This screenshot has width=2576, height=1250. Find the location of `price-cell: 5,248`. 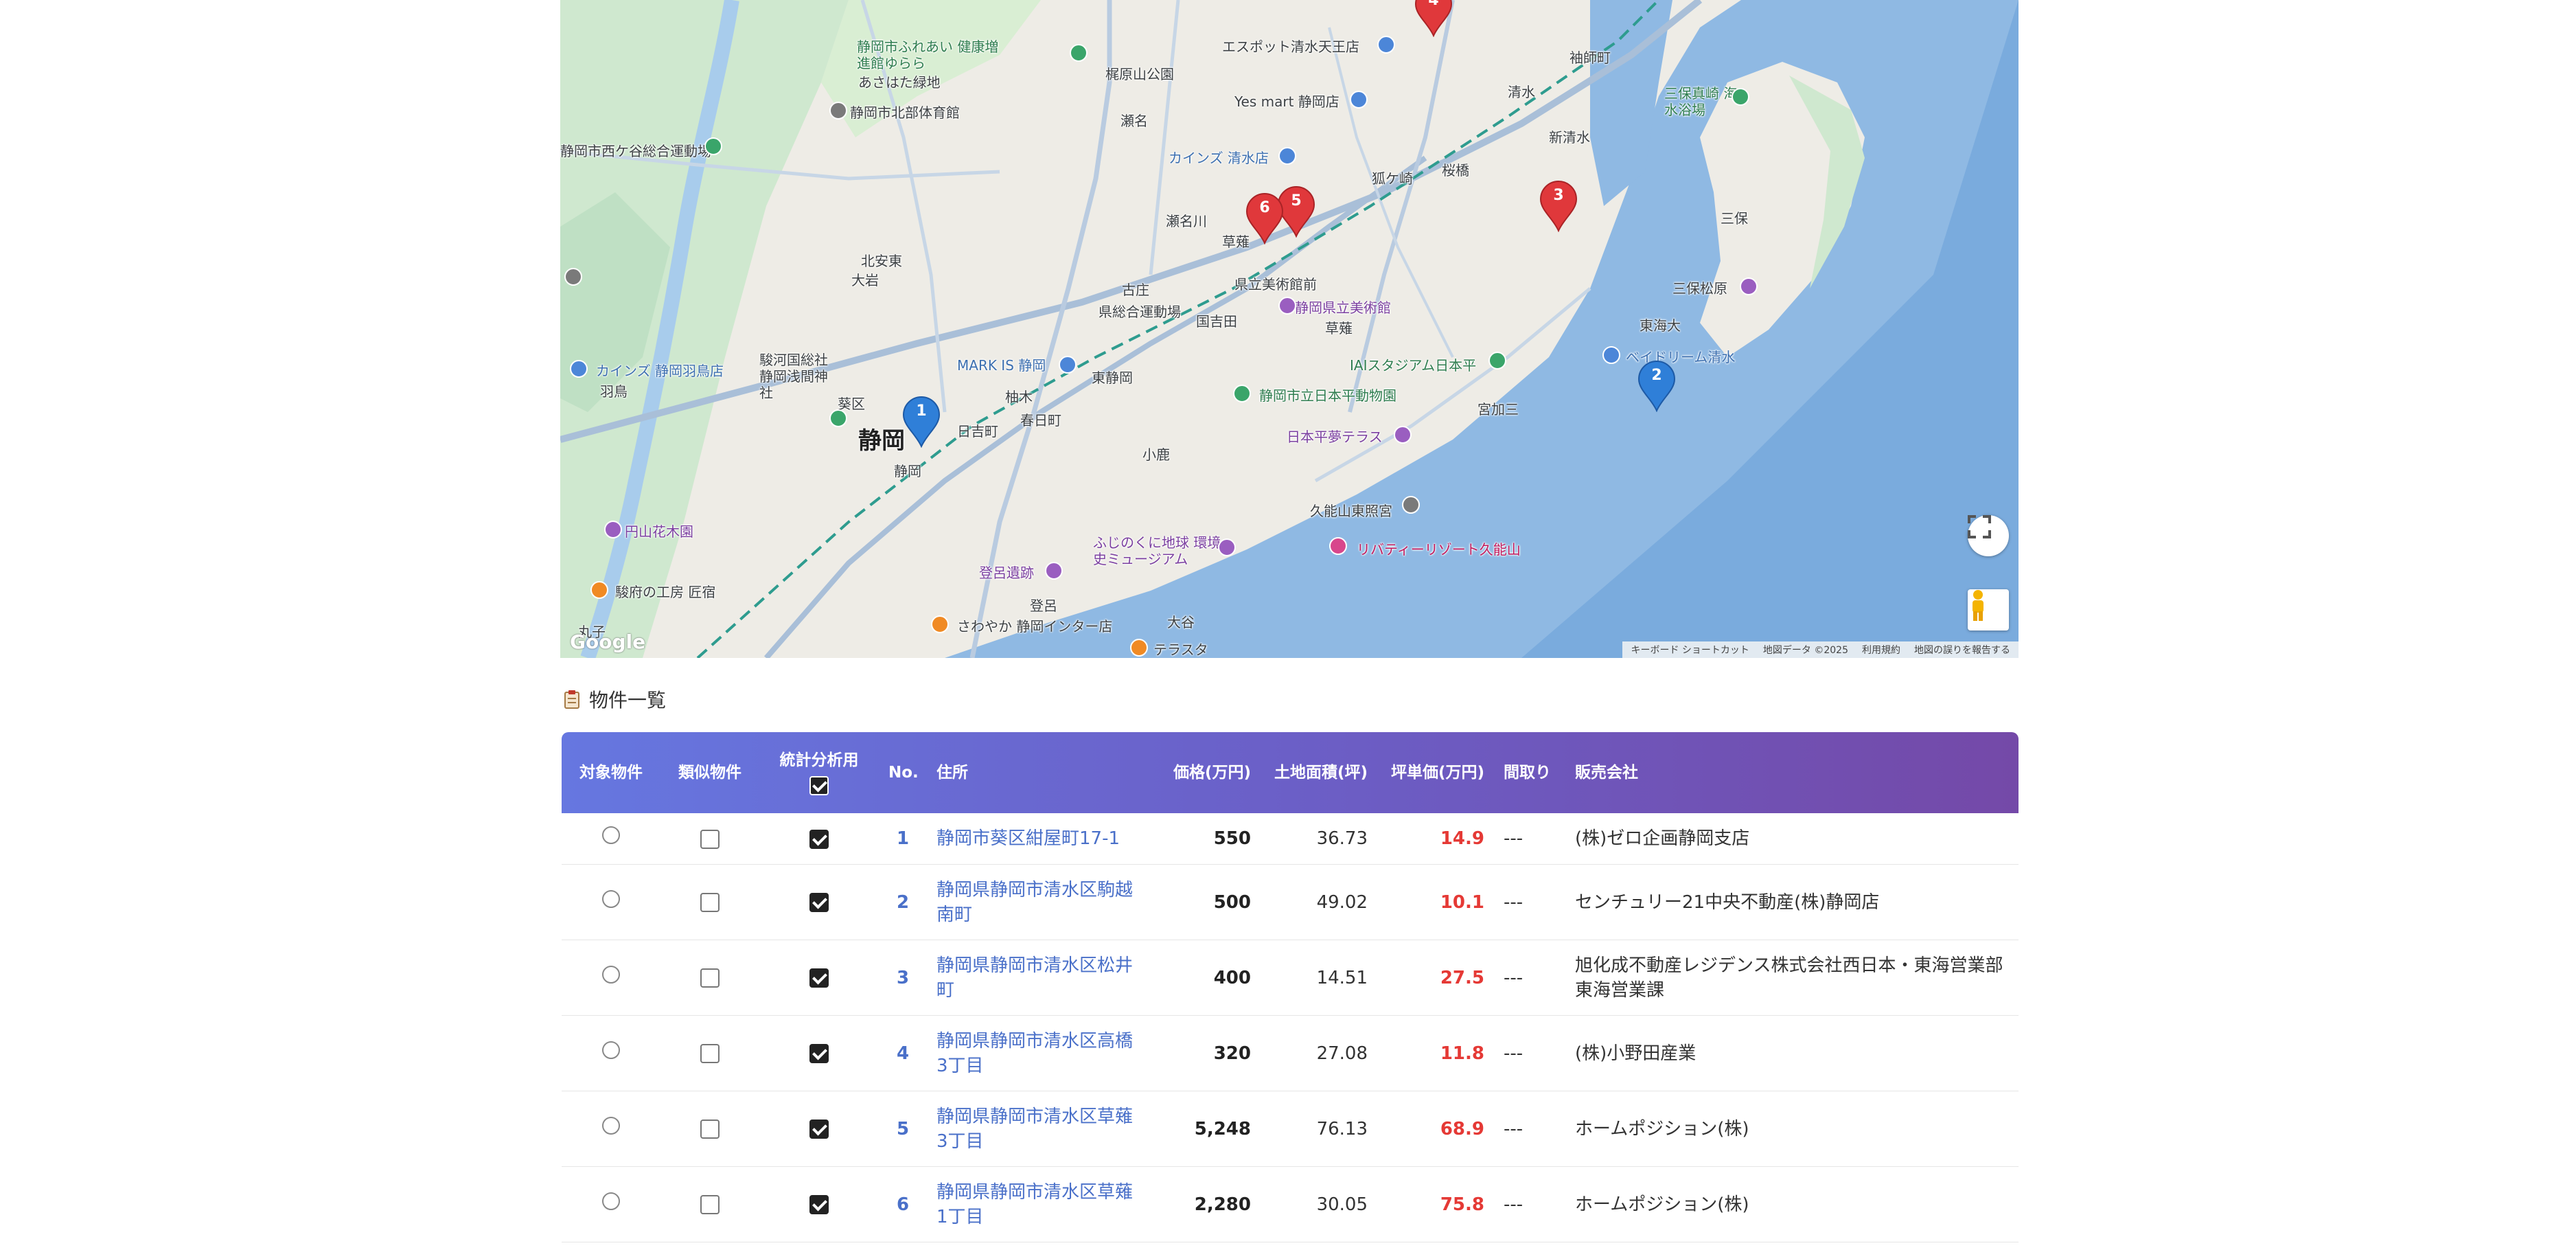

price-cell: 5,248 is located at coordinates (1202, 1129).